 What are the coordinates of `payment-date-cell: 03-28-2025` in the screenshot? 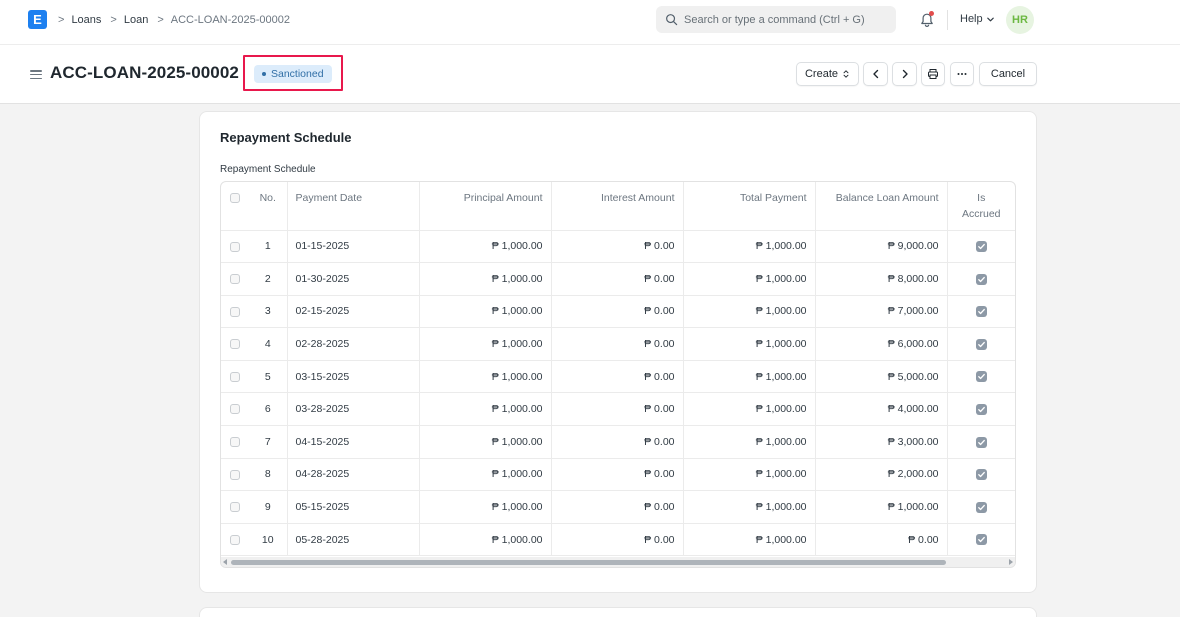 It's located at (353, 409).